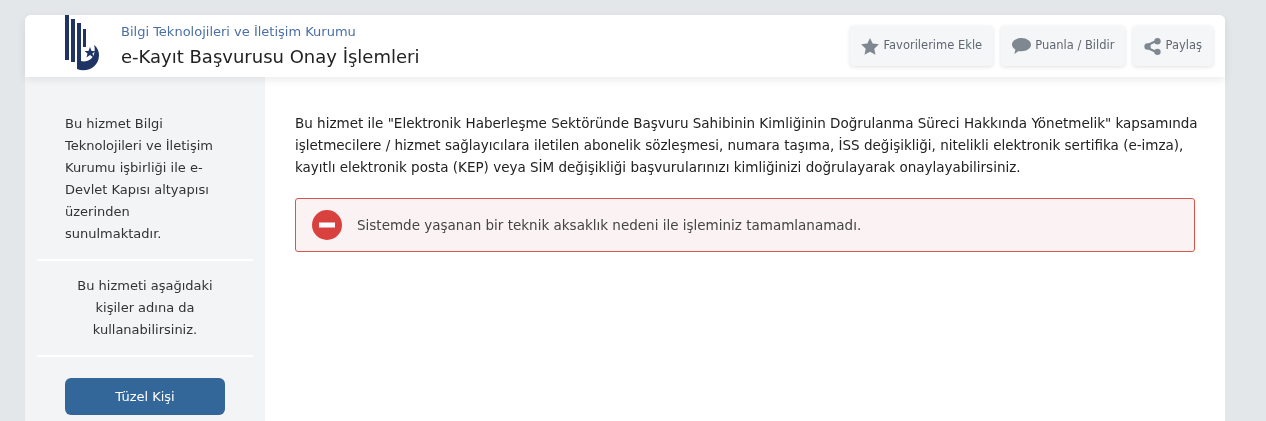 This screenshot has height=421, width=1266. I want to click on share-icon, so click(1153, 46).